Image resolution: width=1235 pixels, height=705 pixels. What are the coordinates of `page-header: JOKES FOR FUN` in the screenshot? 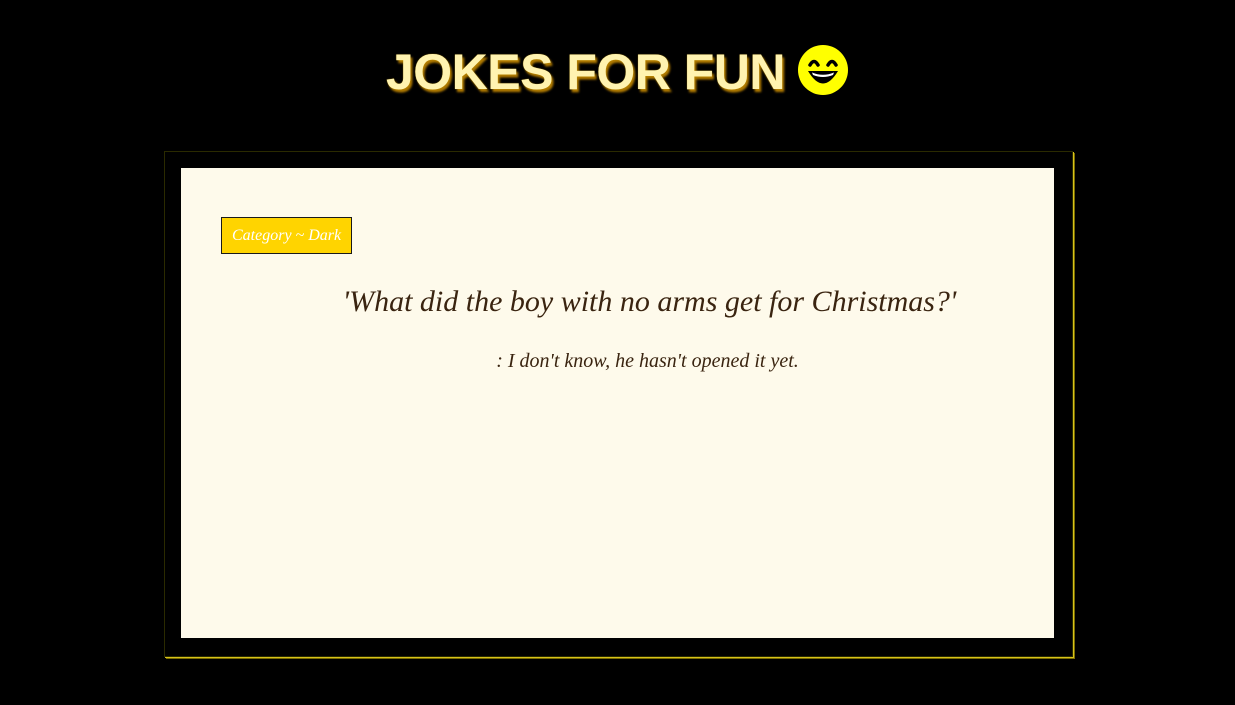 It's located at (617, 72).